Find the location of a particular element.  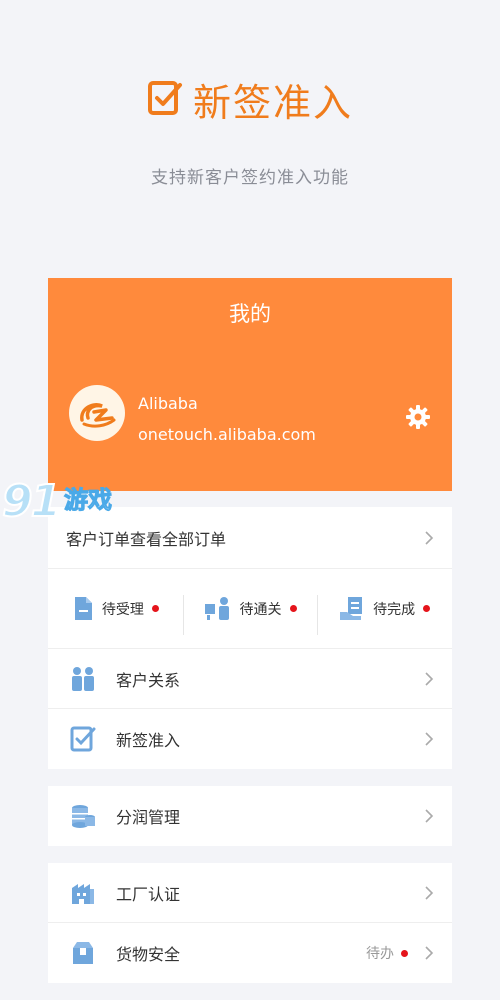

status-pending-acceptance: 待受理 is located at coordinates (115, 608).